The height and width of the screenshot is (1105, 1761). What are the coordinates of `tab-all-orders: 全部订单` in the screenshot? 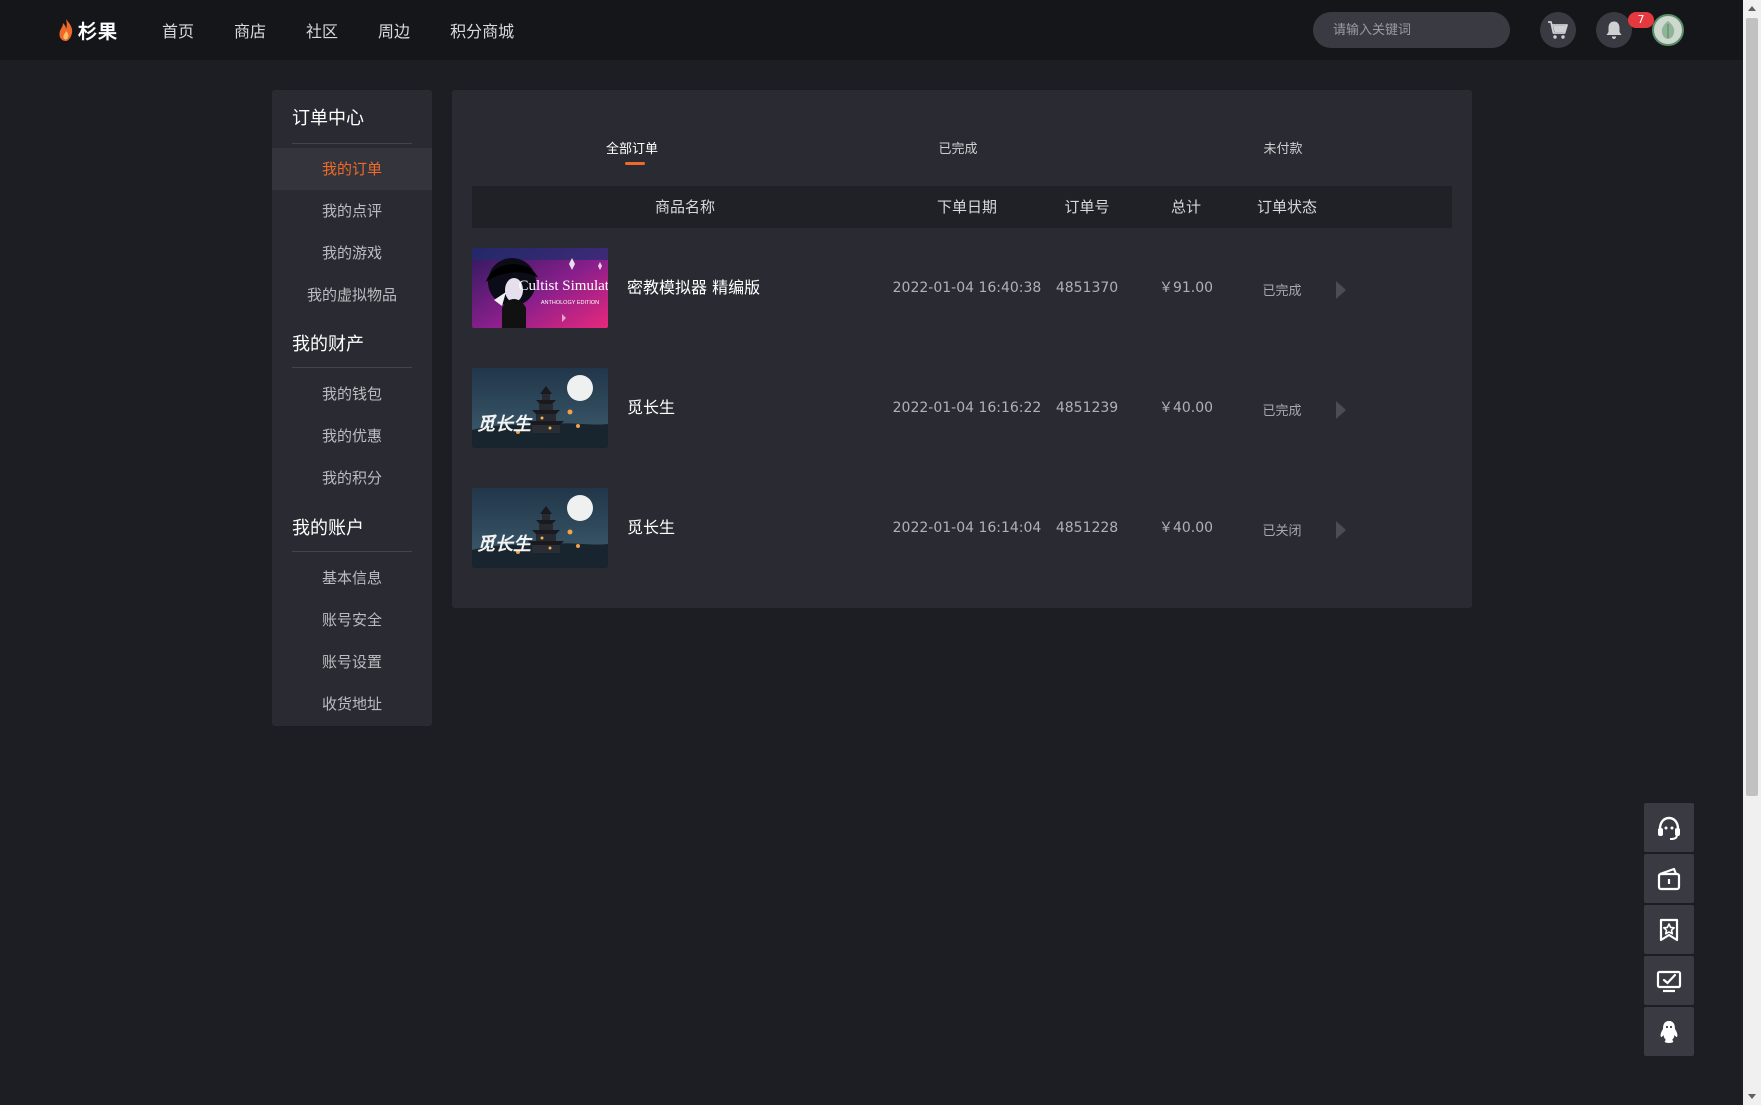 It's located at (632, 147).